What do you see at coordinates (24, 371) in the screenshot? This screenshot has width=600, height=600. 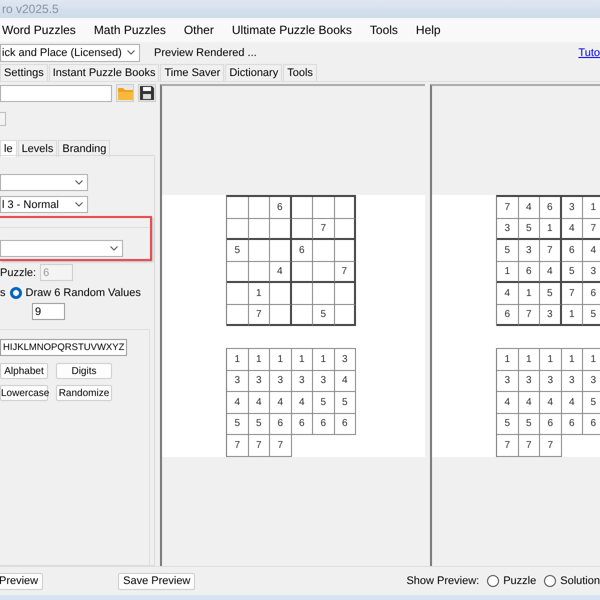 I see `button: Alphabet` at bounding box center [24, 371].